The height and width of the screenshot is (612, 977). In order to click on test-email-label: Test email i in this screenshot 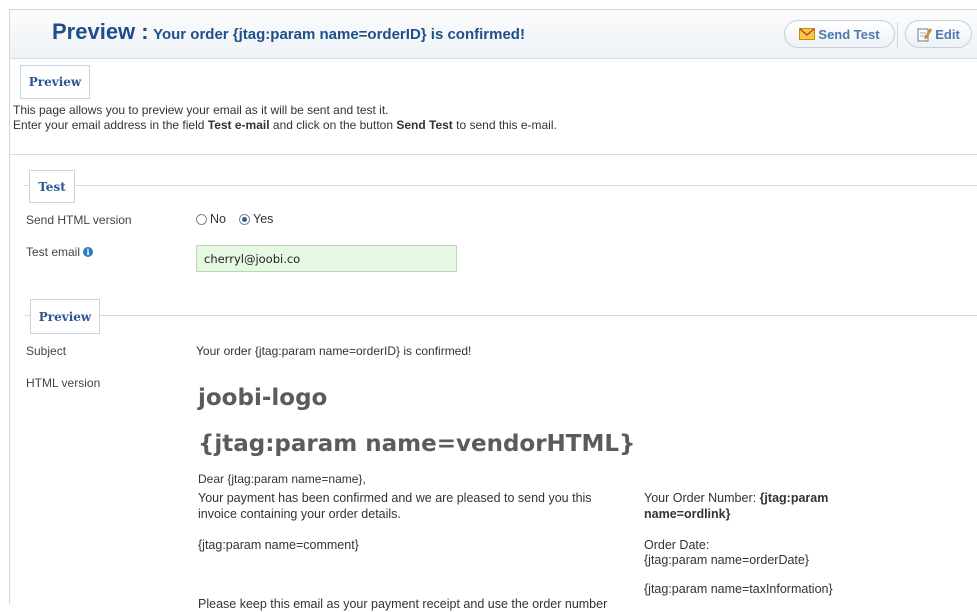, I will do `click(60, 252)`.